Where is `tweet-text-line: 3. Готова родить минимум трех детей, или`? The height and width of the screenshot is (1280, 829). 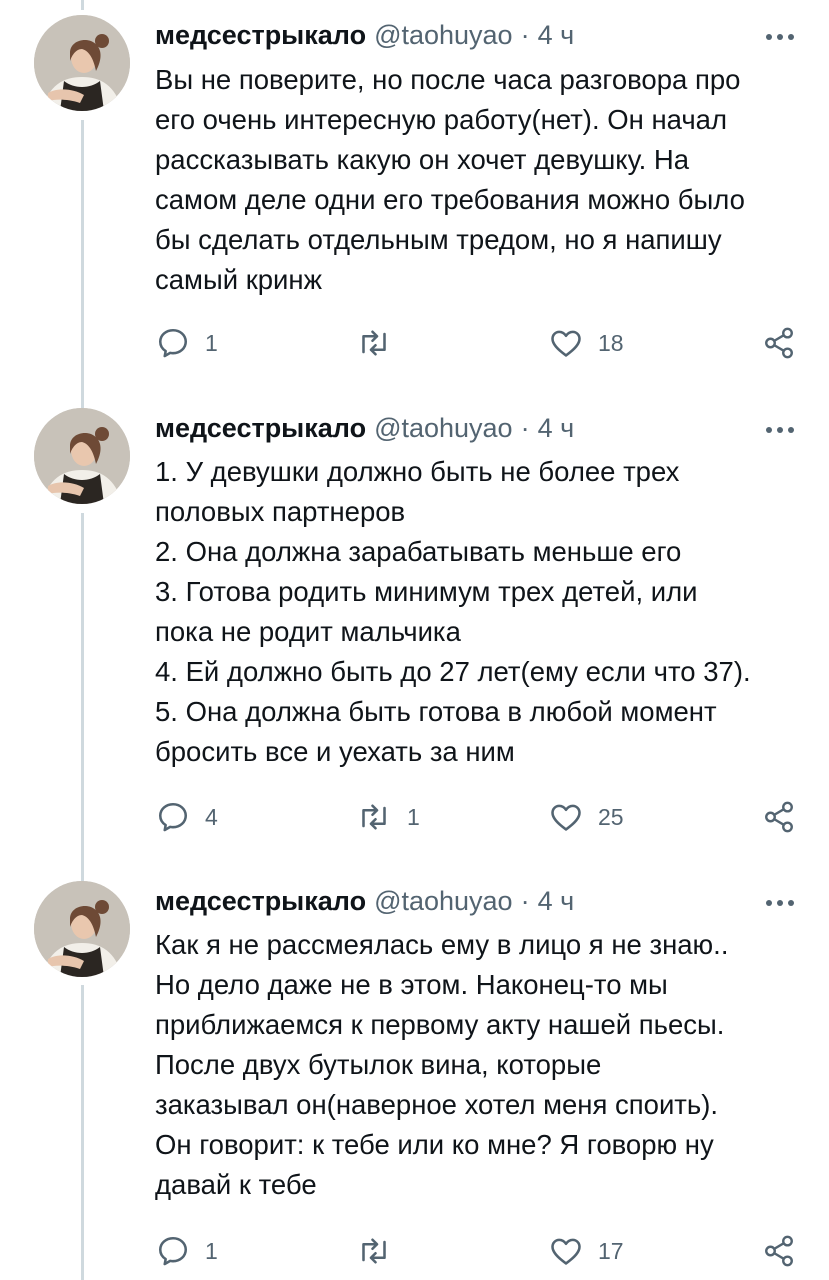 tweet-text-line: 3. Готова родить минимум трех детей, или is located at coordinates (426, 591).